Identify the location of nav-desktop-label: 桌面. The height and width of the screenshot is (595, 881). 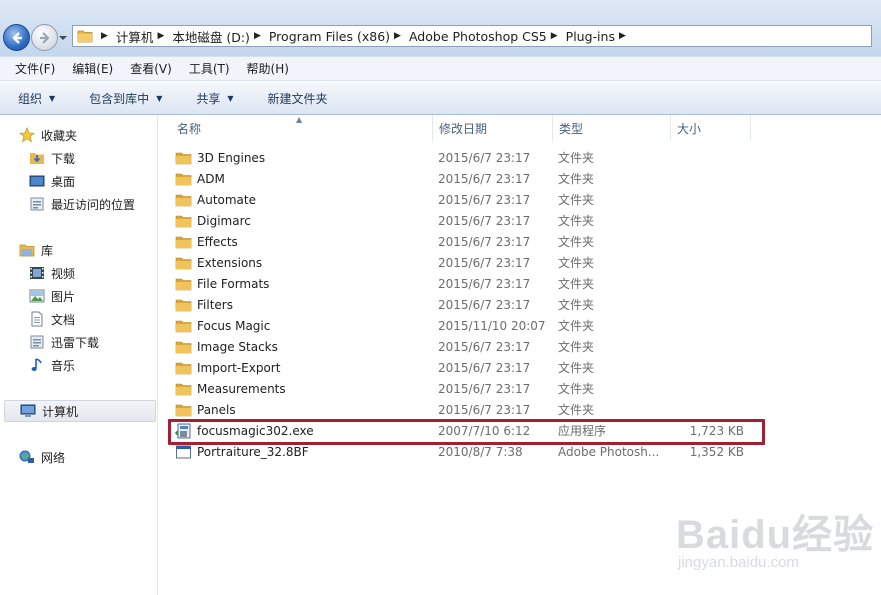
(63, 181).